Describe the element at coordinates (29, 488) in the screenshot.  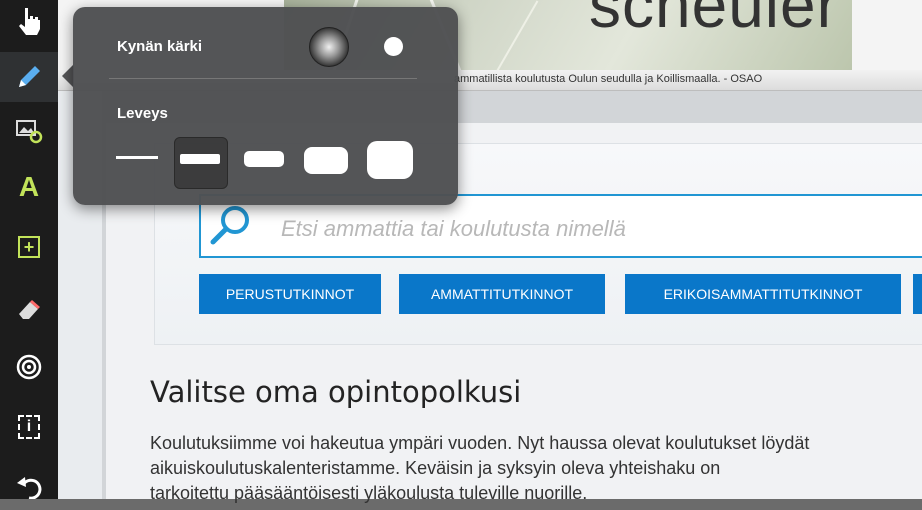
I see `undo-icon` at that location.